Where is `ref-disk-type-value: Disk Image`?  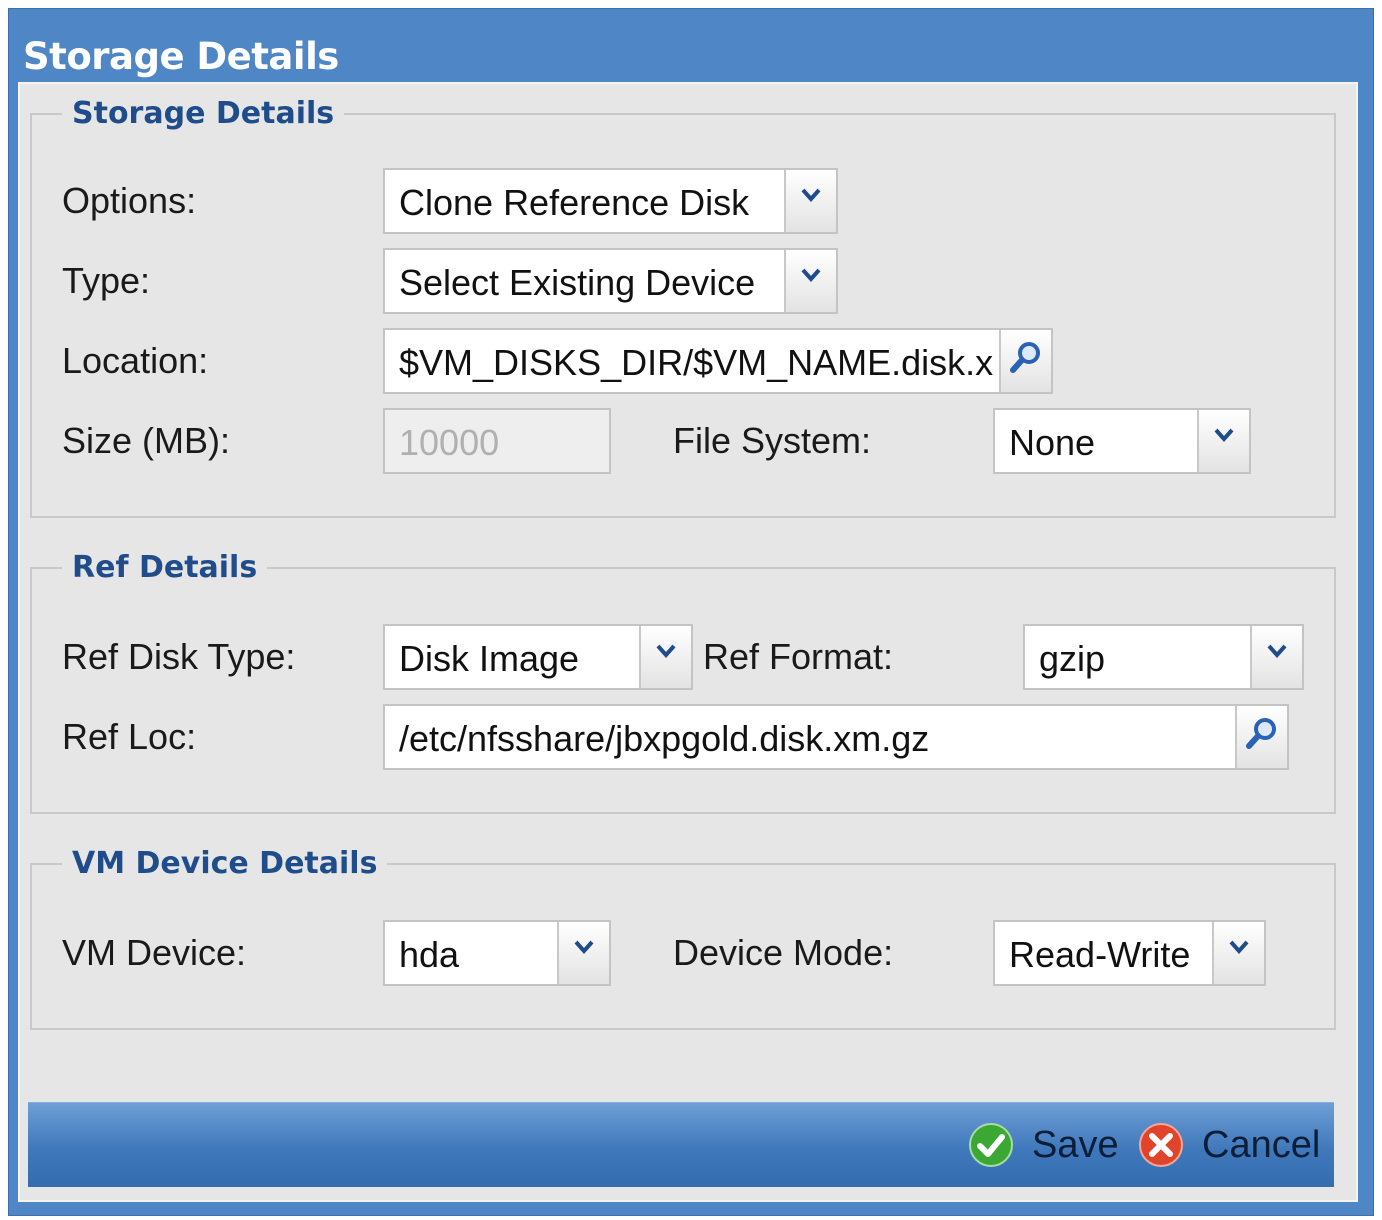
ref-disk-type-value: Disk Image is located at coordinates (489, 658).